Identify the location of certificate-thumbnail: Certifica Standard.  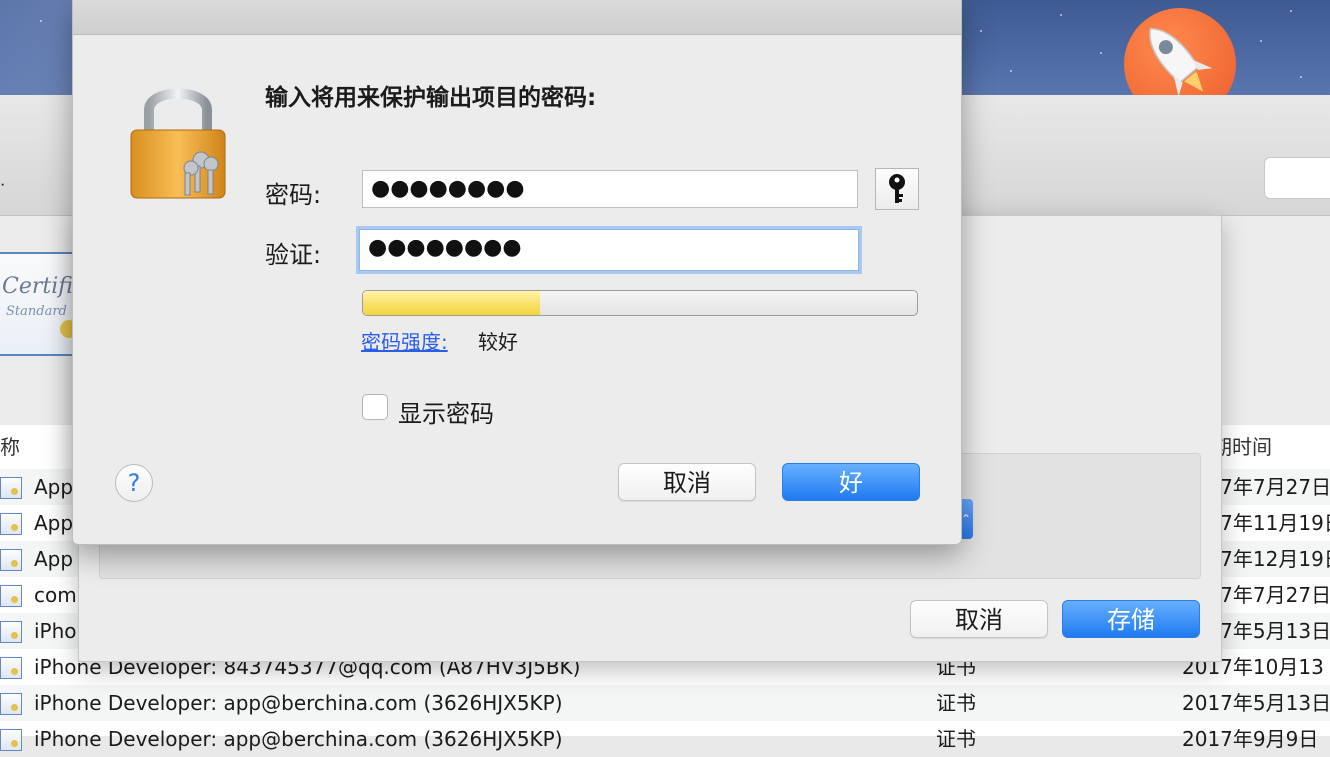
(39, 304).